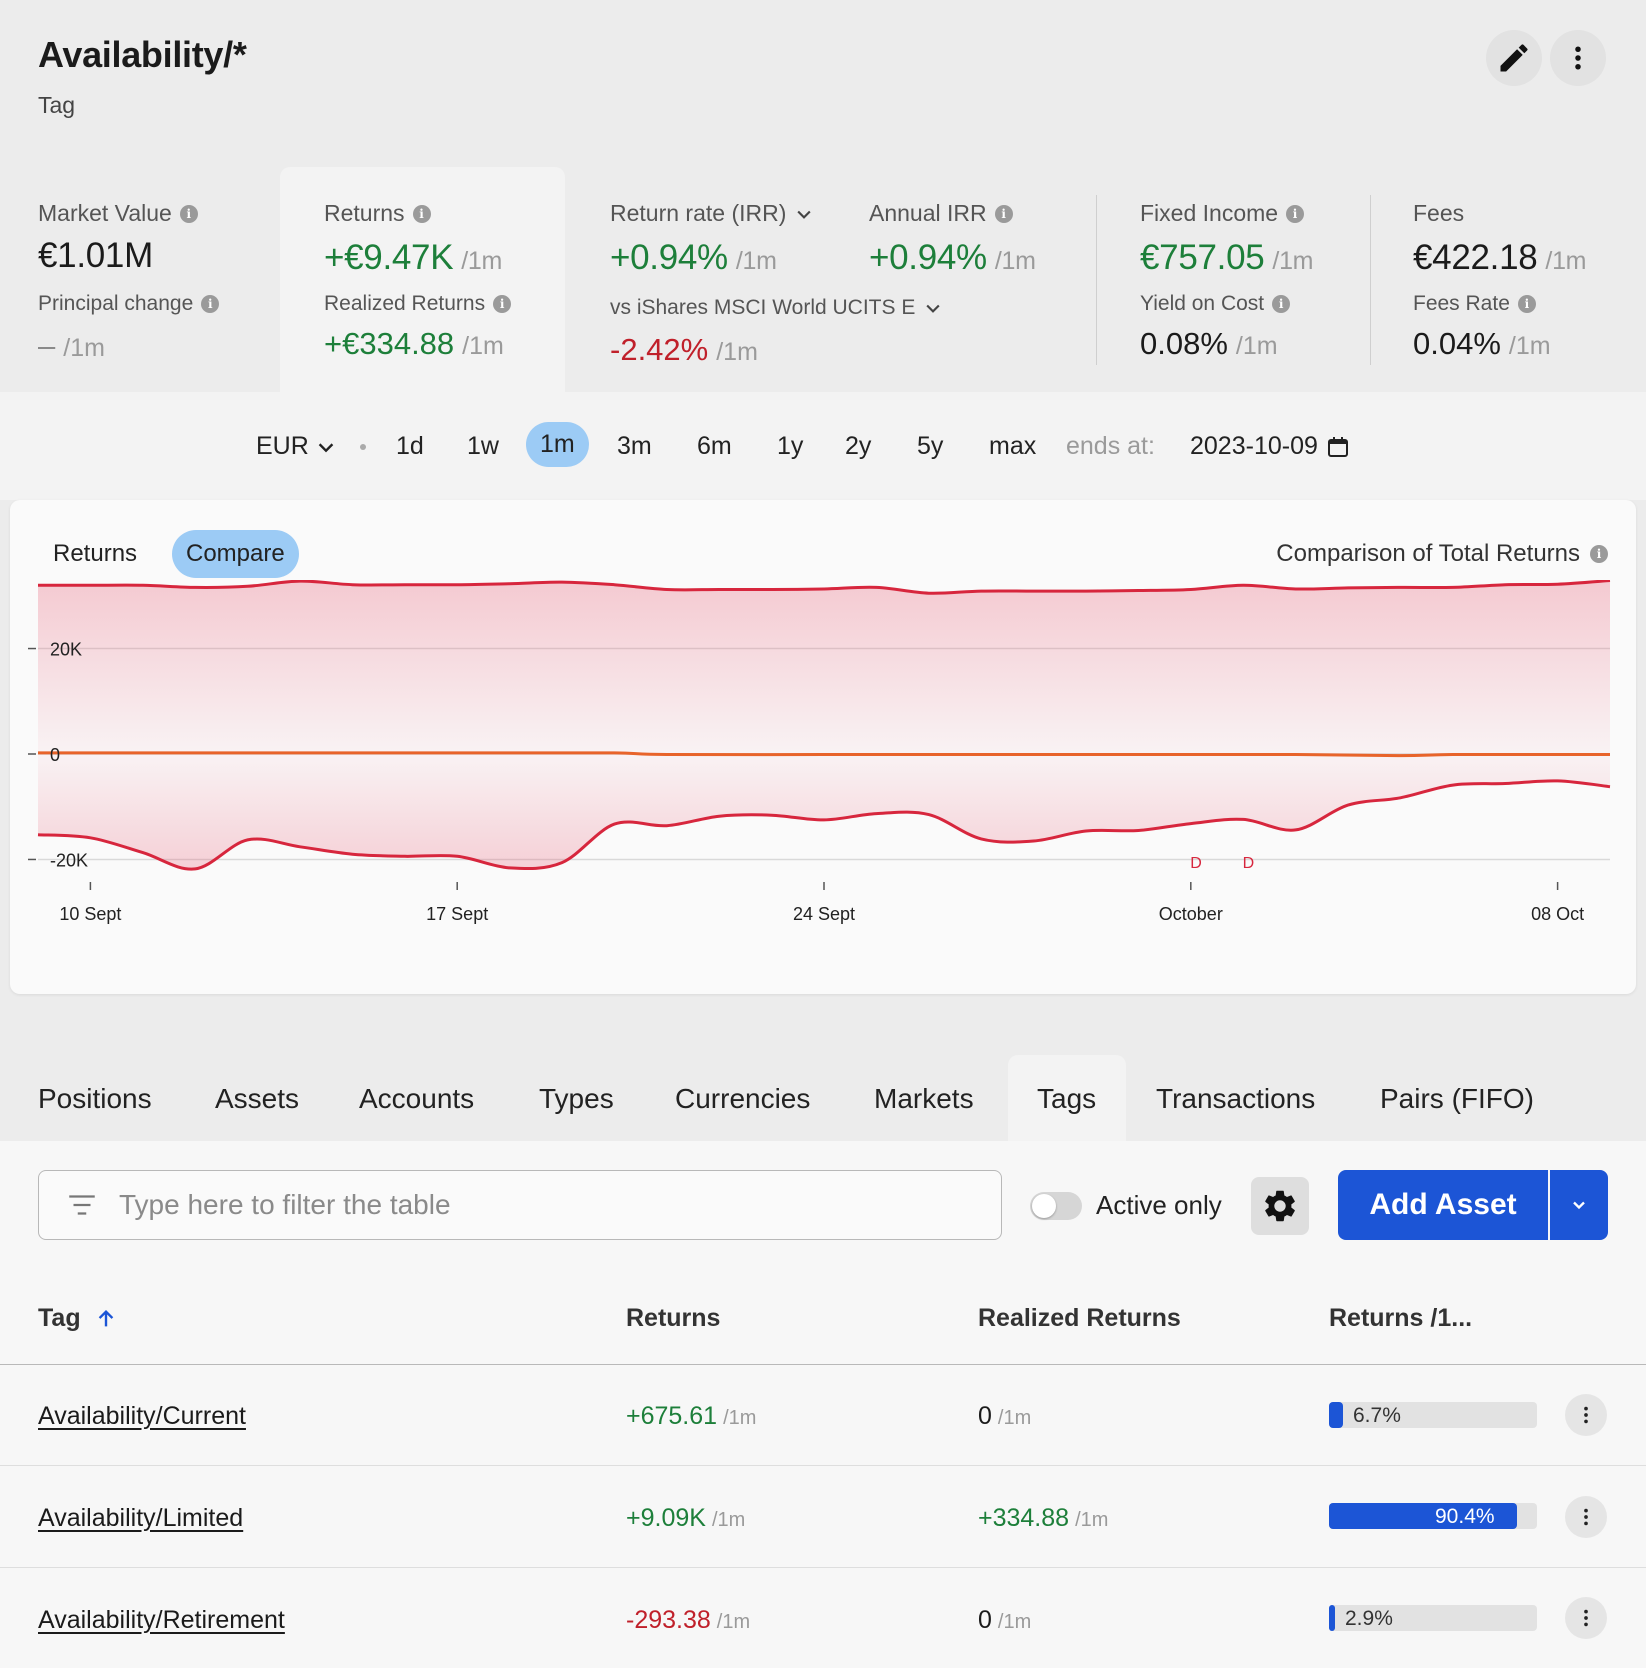 The width and height of the screenshot is (1646, 1668). Describe the element at coordinates (686, 1518) in the screenshot. I see `row-returns: +9.09K/1m` at that location.